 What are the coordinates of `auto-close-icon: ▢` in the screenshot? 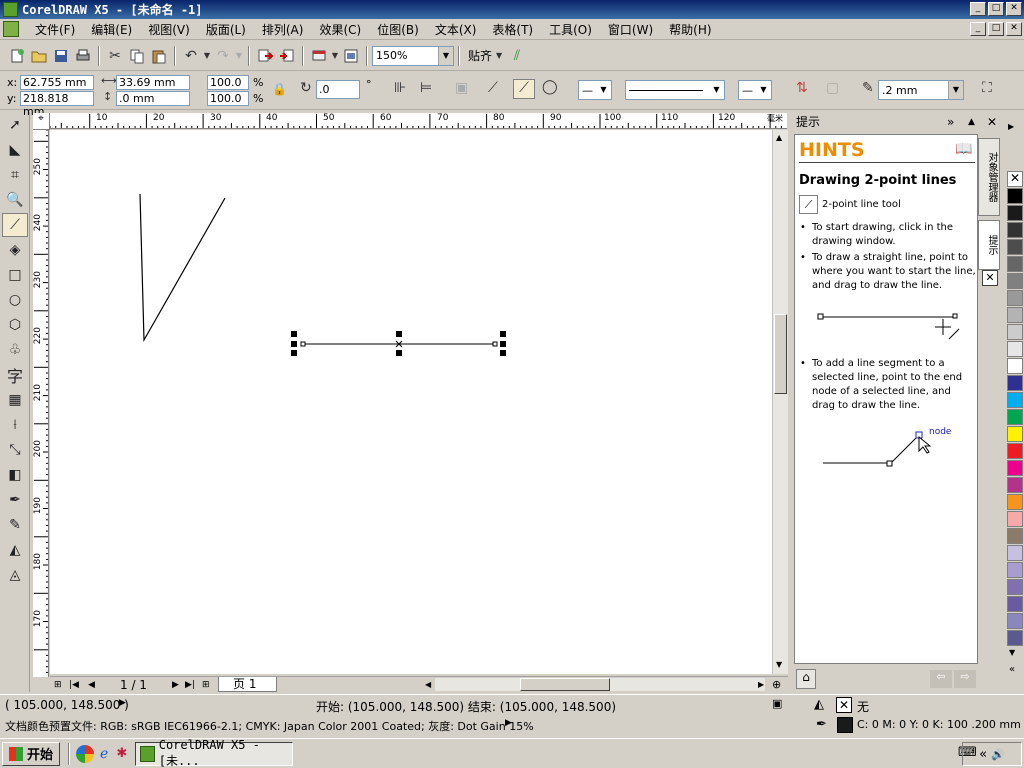 It's located at (832, 88).